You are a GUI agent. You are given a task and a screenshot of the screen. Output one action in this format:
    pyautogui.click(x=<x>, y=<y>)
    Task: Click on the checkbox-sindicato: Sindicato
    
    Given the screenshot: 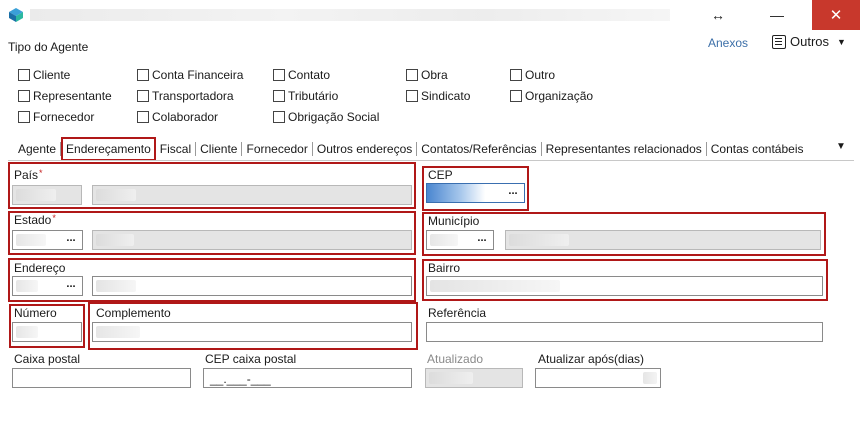 What is the action you would take?
    pyautogui.click(x=438, y=96)
    